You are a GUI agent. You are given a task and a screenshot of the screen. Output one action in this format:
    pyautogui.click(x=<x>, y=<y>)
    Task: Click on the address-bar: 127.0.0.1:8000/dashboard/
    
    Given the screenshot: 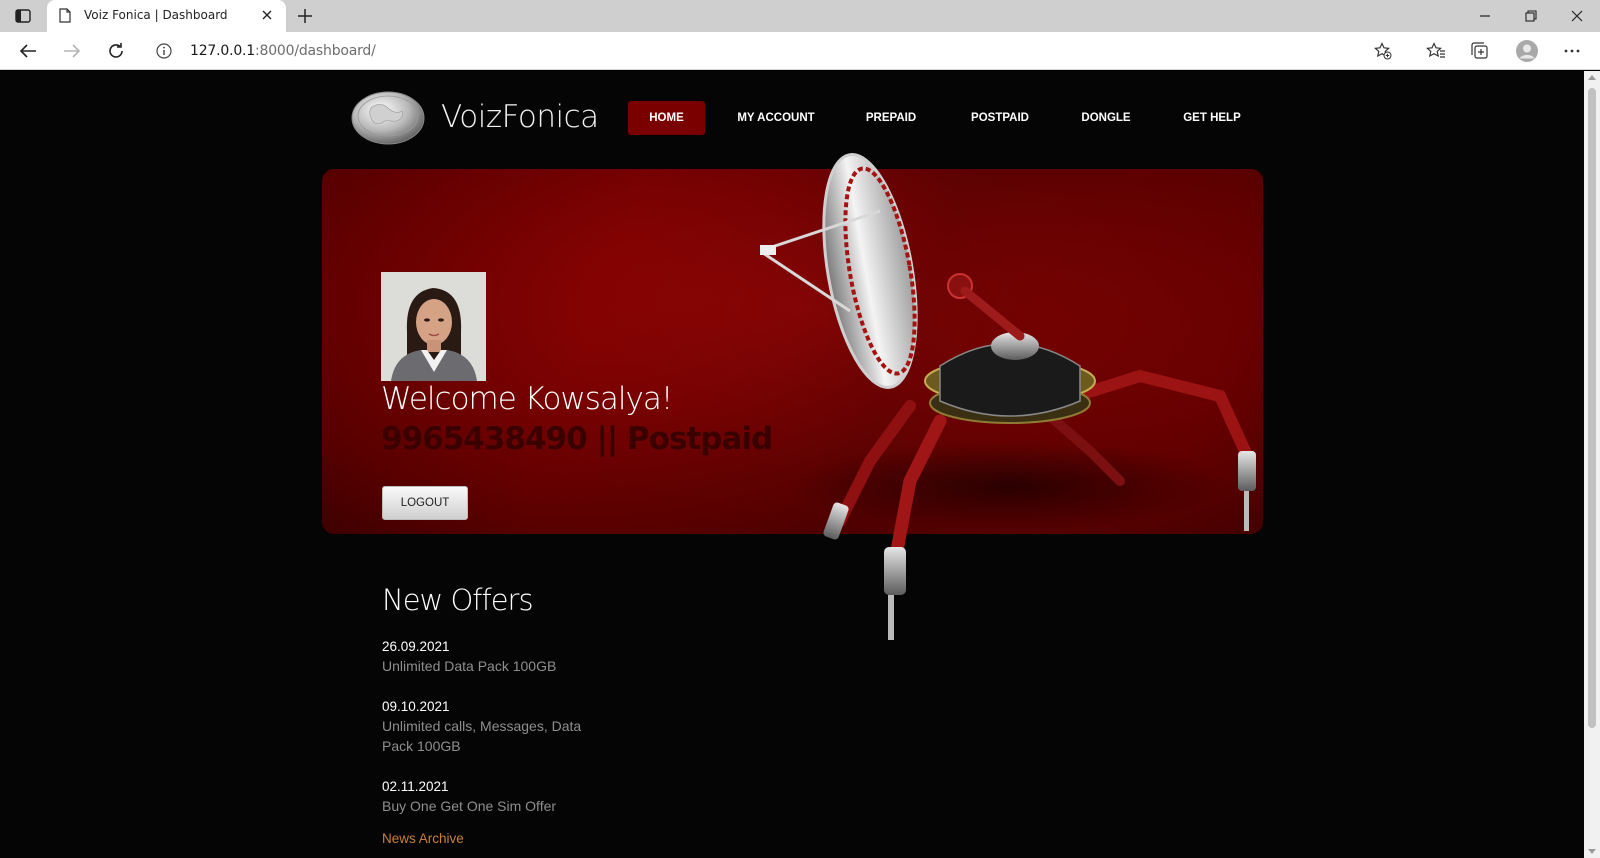 What is the action you would take?
    pyautogui.click(x=774, y=51)
    